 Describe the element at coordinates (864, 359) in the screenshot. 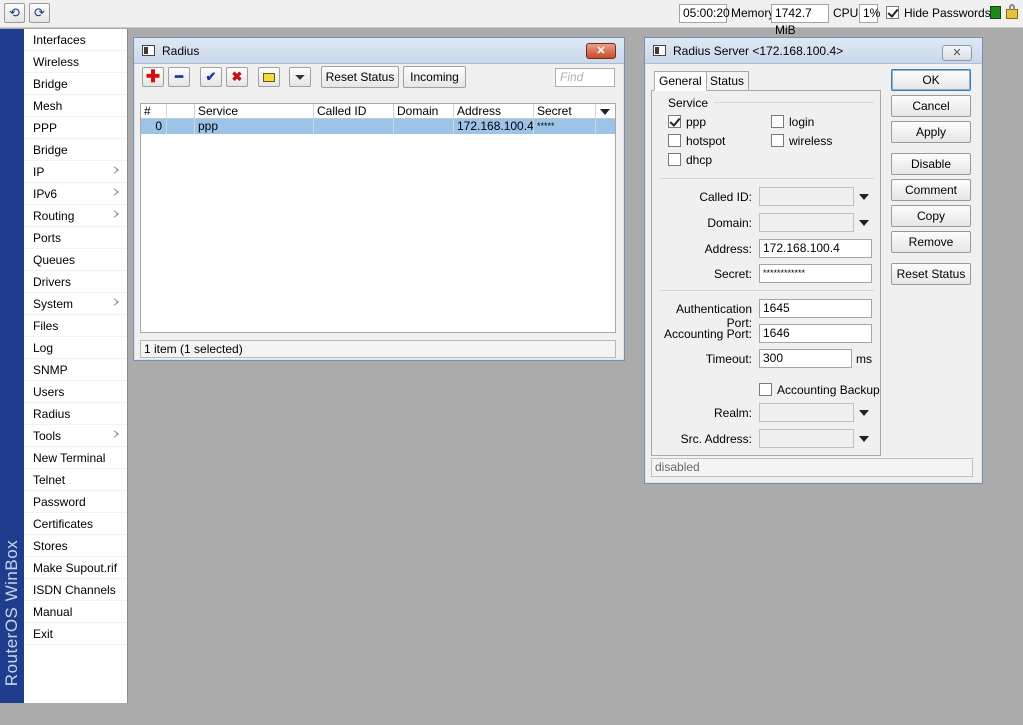

I see `timeout-unit: ms` at that location.